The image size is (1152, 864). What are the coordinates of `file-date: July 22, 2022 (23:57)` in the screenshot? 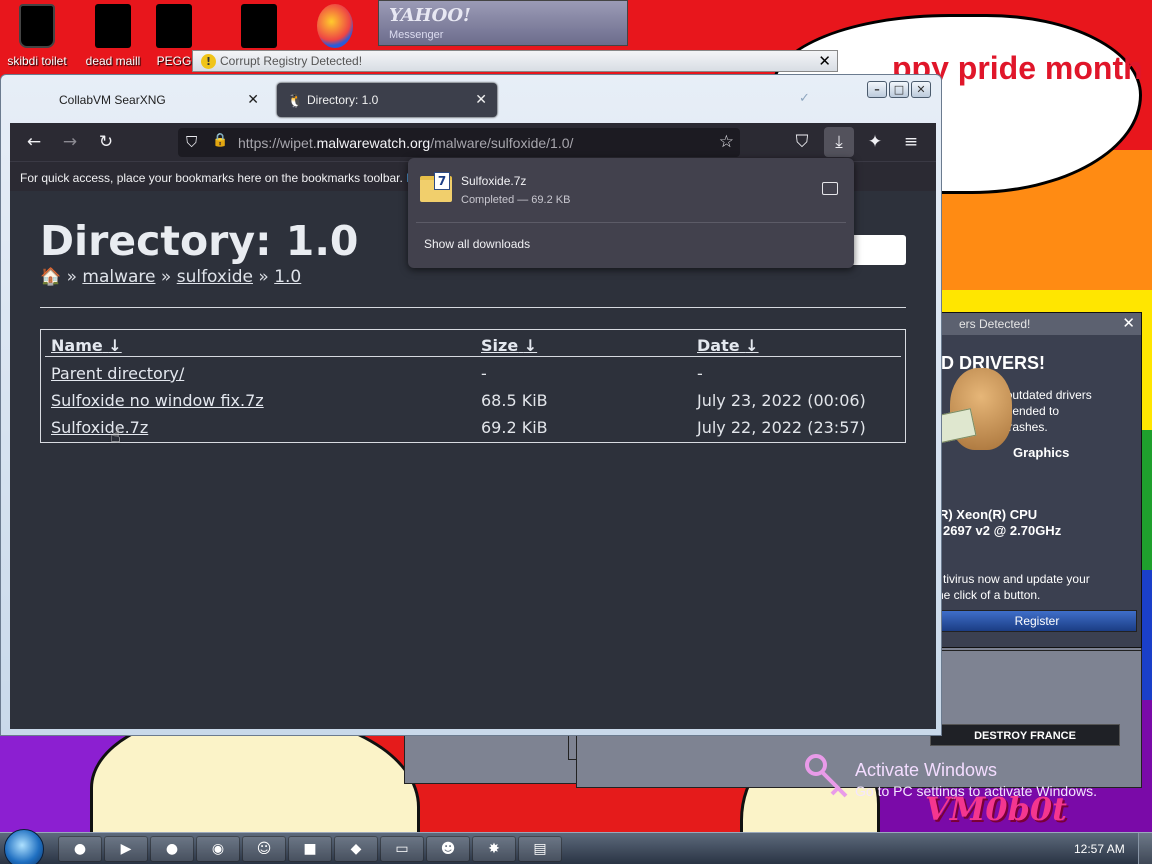 It's located at (781, 427).